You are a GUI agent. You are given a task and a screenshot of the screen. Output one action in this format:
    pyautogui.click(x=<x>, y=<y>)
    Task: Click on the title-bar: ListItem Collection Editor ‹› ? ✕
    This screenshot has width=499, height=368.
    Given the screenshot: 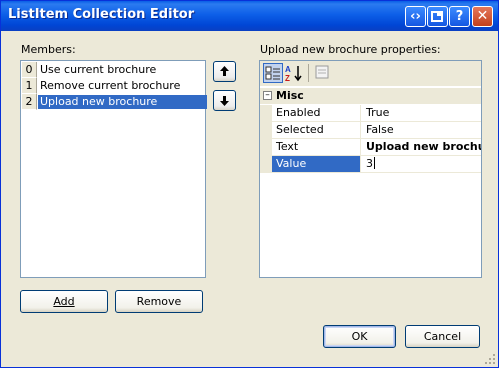 What is the action you would take?
    pyautogui.click(x=249, y=16)
    